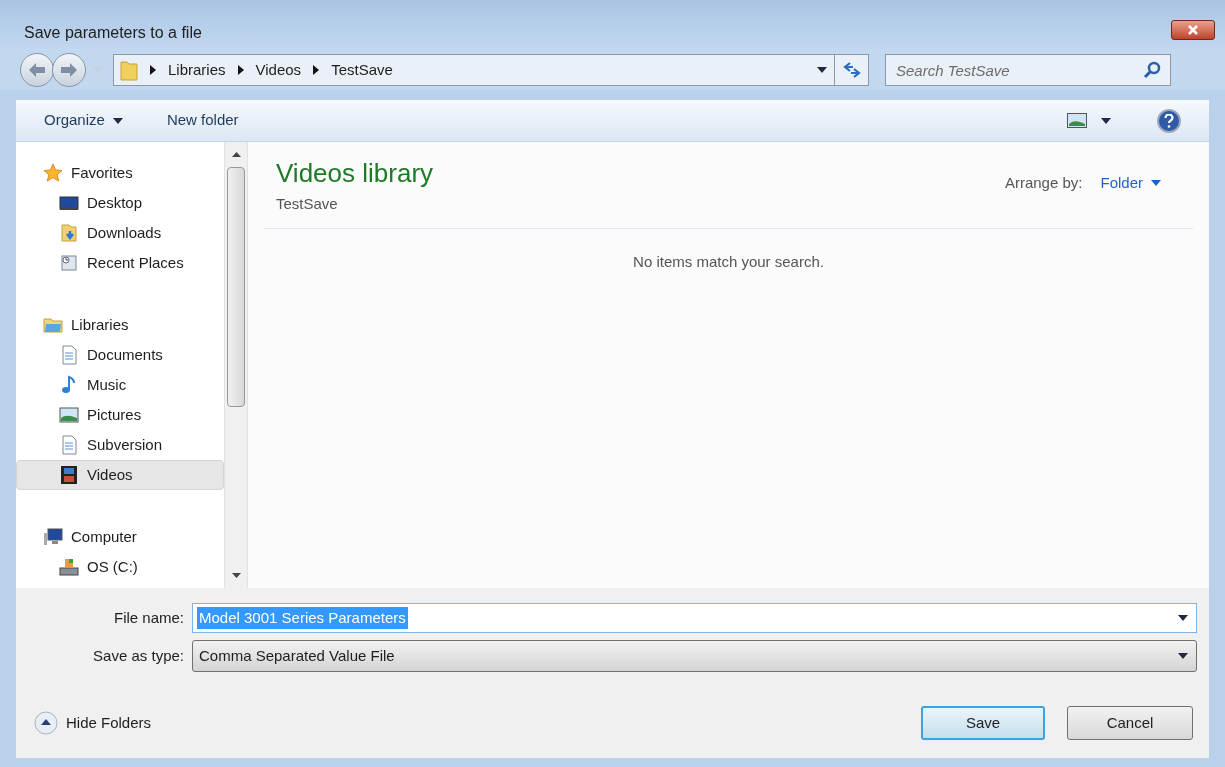 This screenshot has height=767, width=1225. Describe the element at coordinates (694, 656) in the screenshot. I see `save-as-type-dropdown: Comma Separated Value File` at that location.